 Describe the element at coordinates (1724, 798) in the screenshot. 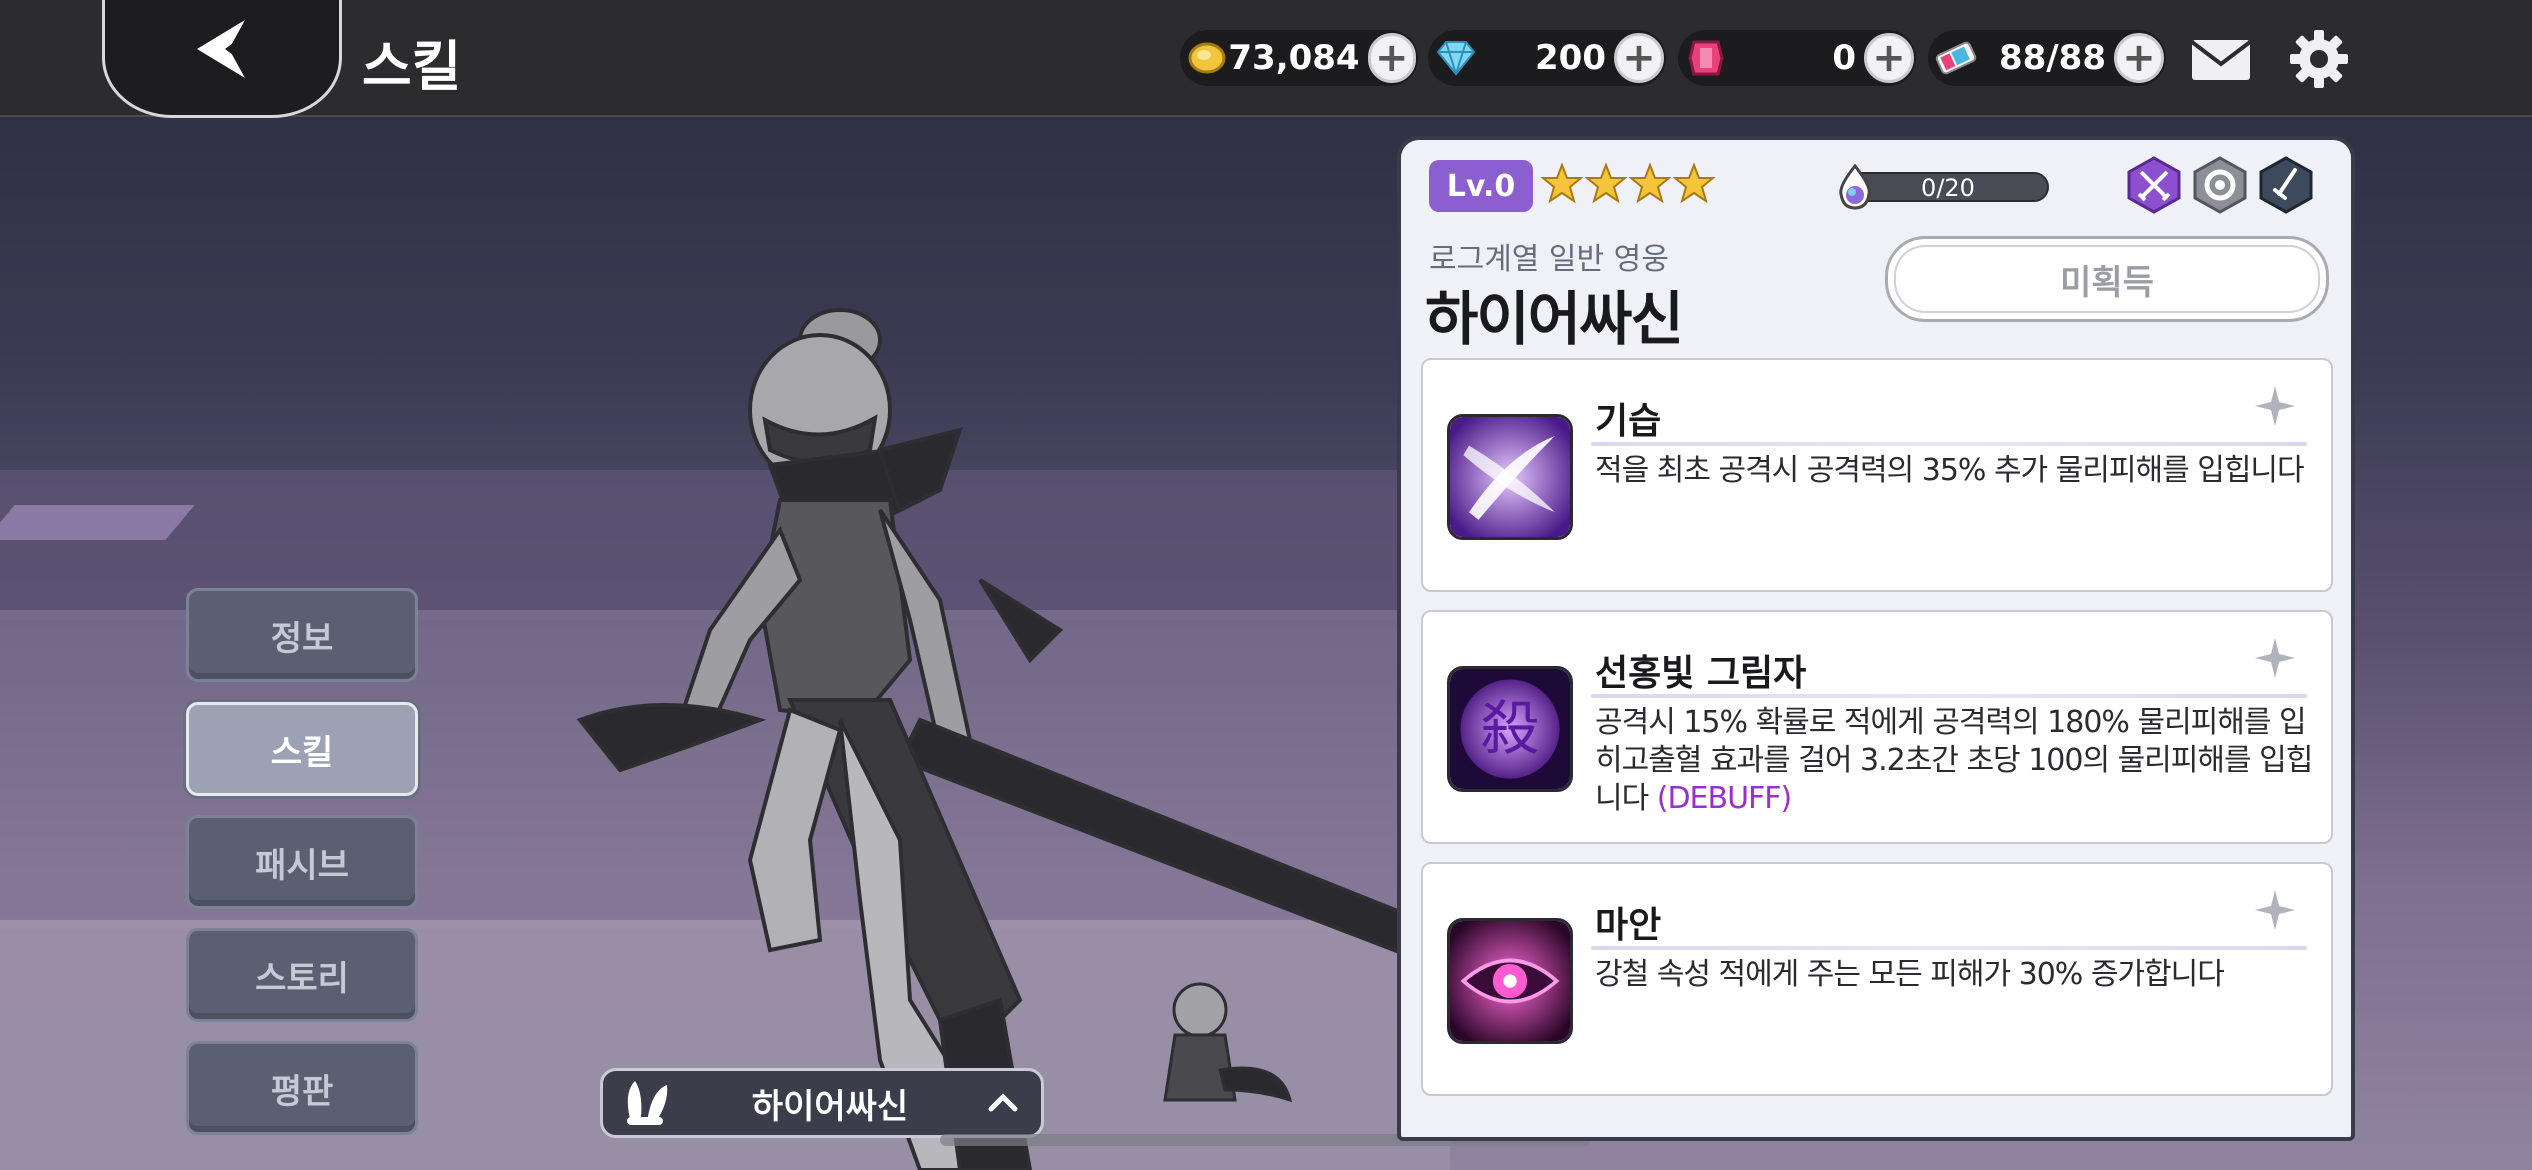

I see `debuff-tag: (DEBUFF)` at that location.